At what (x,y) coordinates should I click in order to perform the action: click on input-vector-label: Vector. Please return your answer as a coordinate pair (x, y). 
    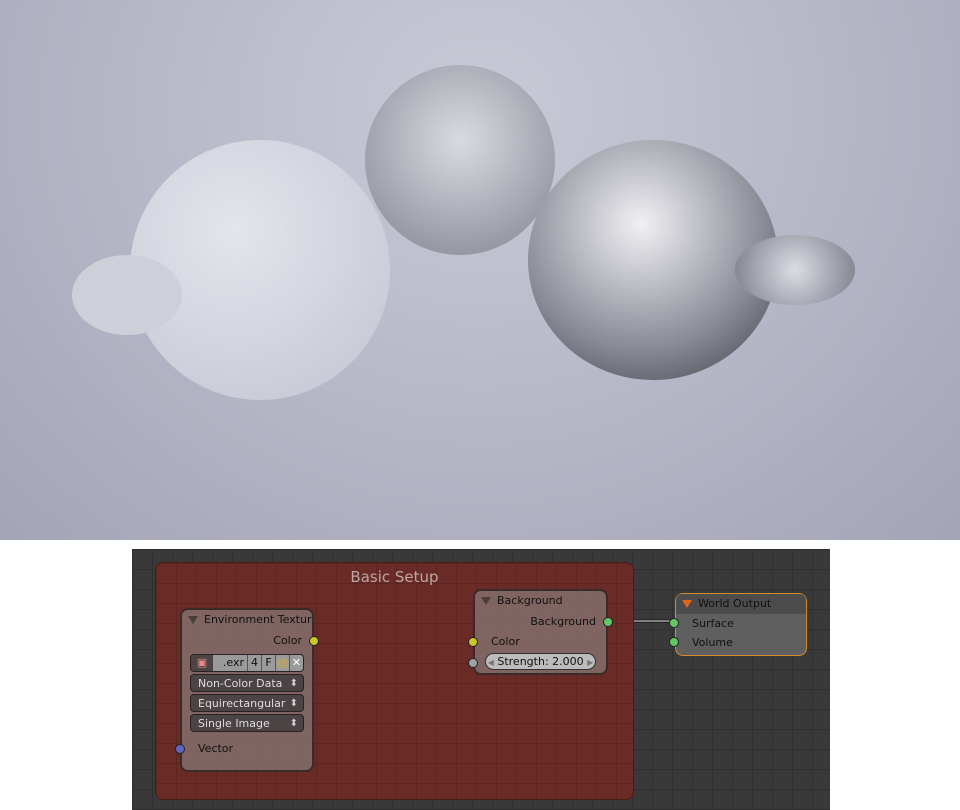
    Looking at the image, I should click on (216, 748).